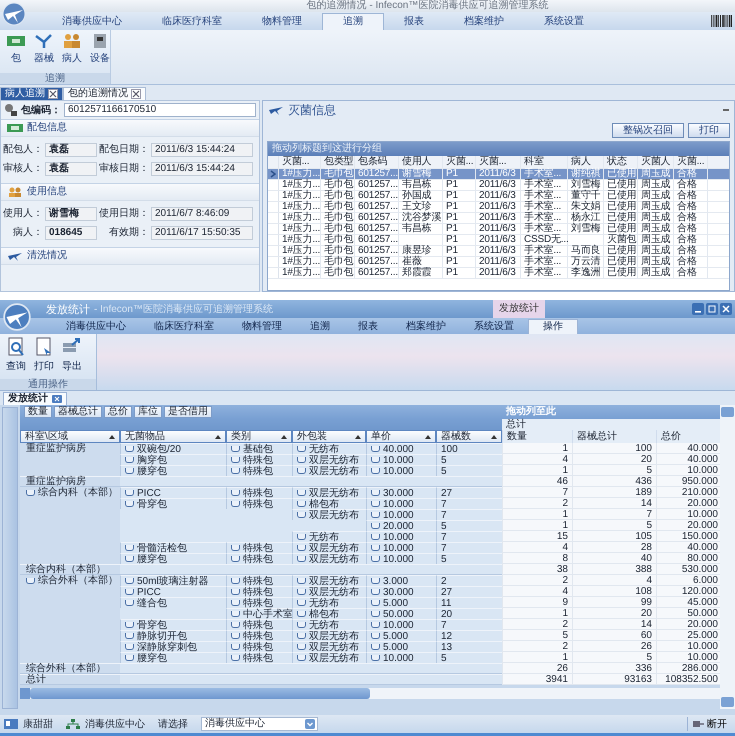  Describe the element at coordinates (118, 412) in the screenshot. I see `filter-field-button: 总价` at that location.